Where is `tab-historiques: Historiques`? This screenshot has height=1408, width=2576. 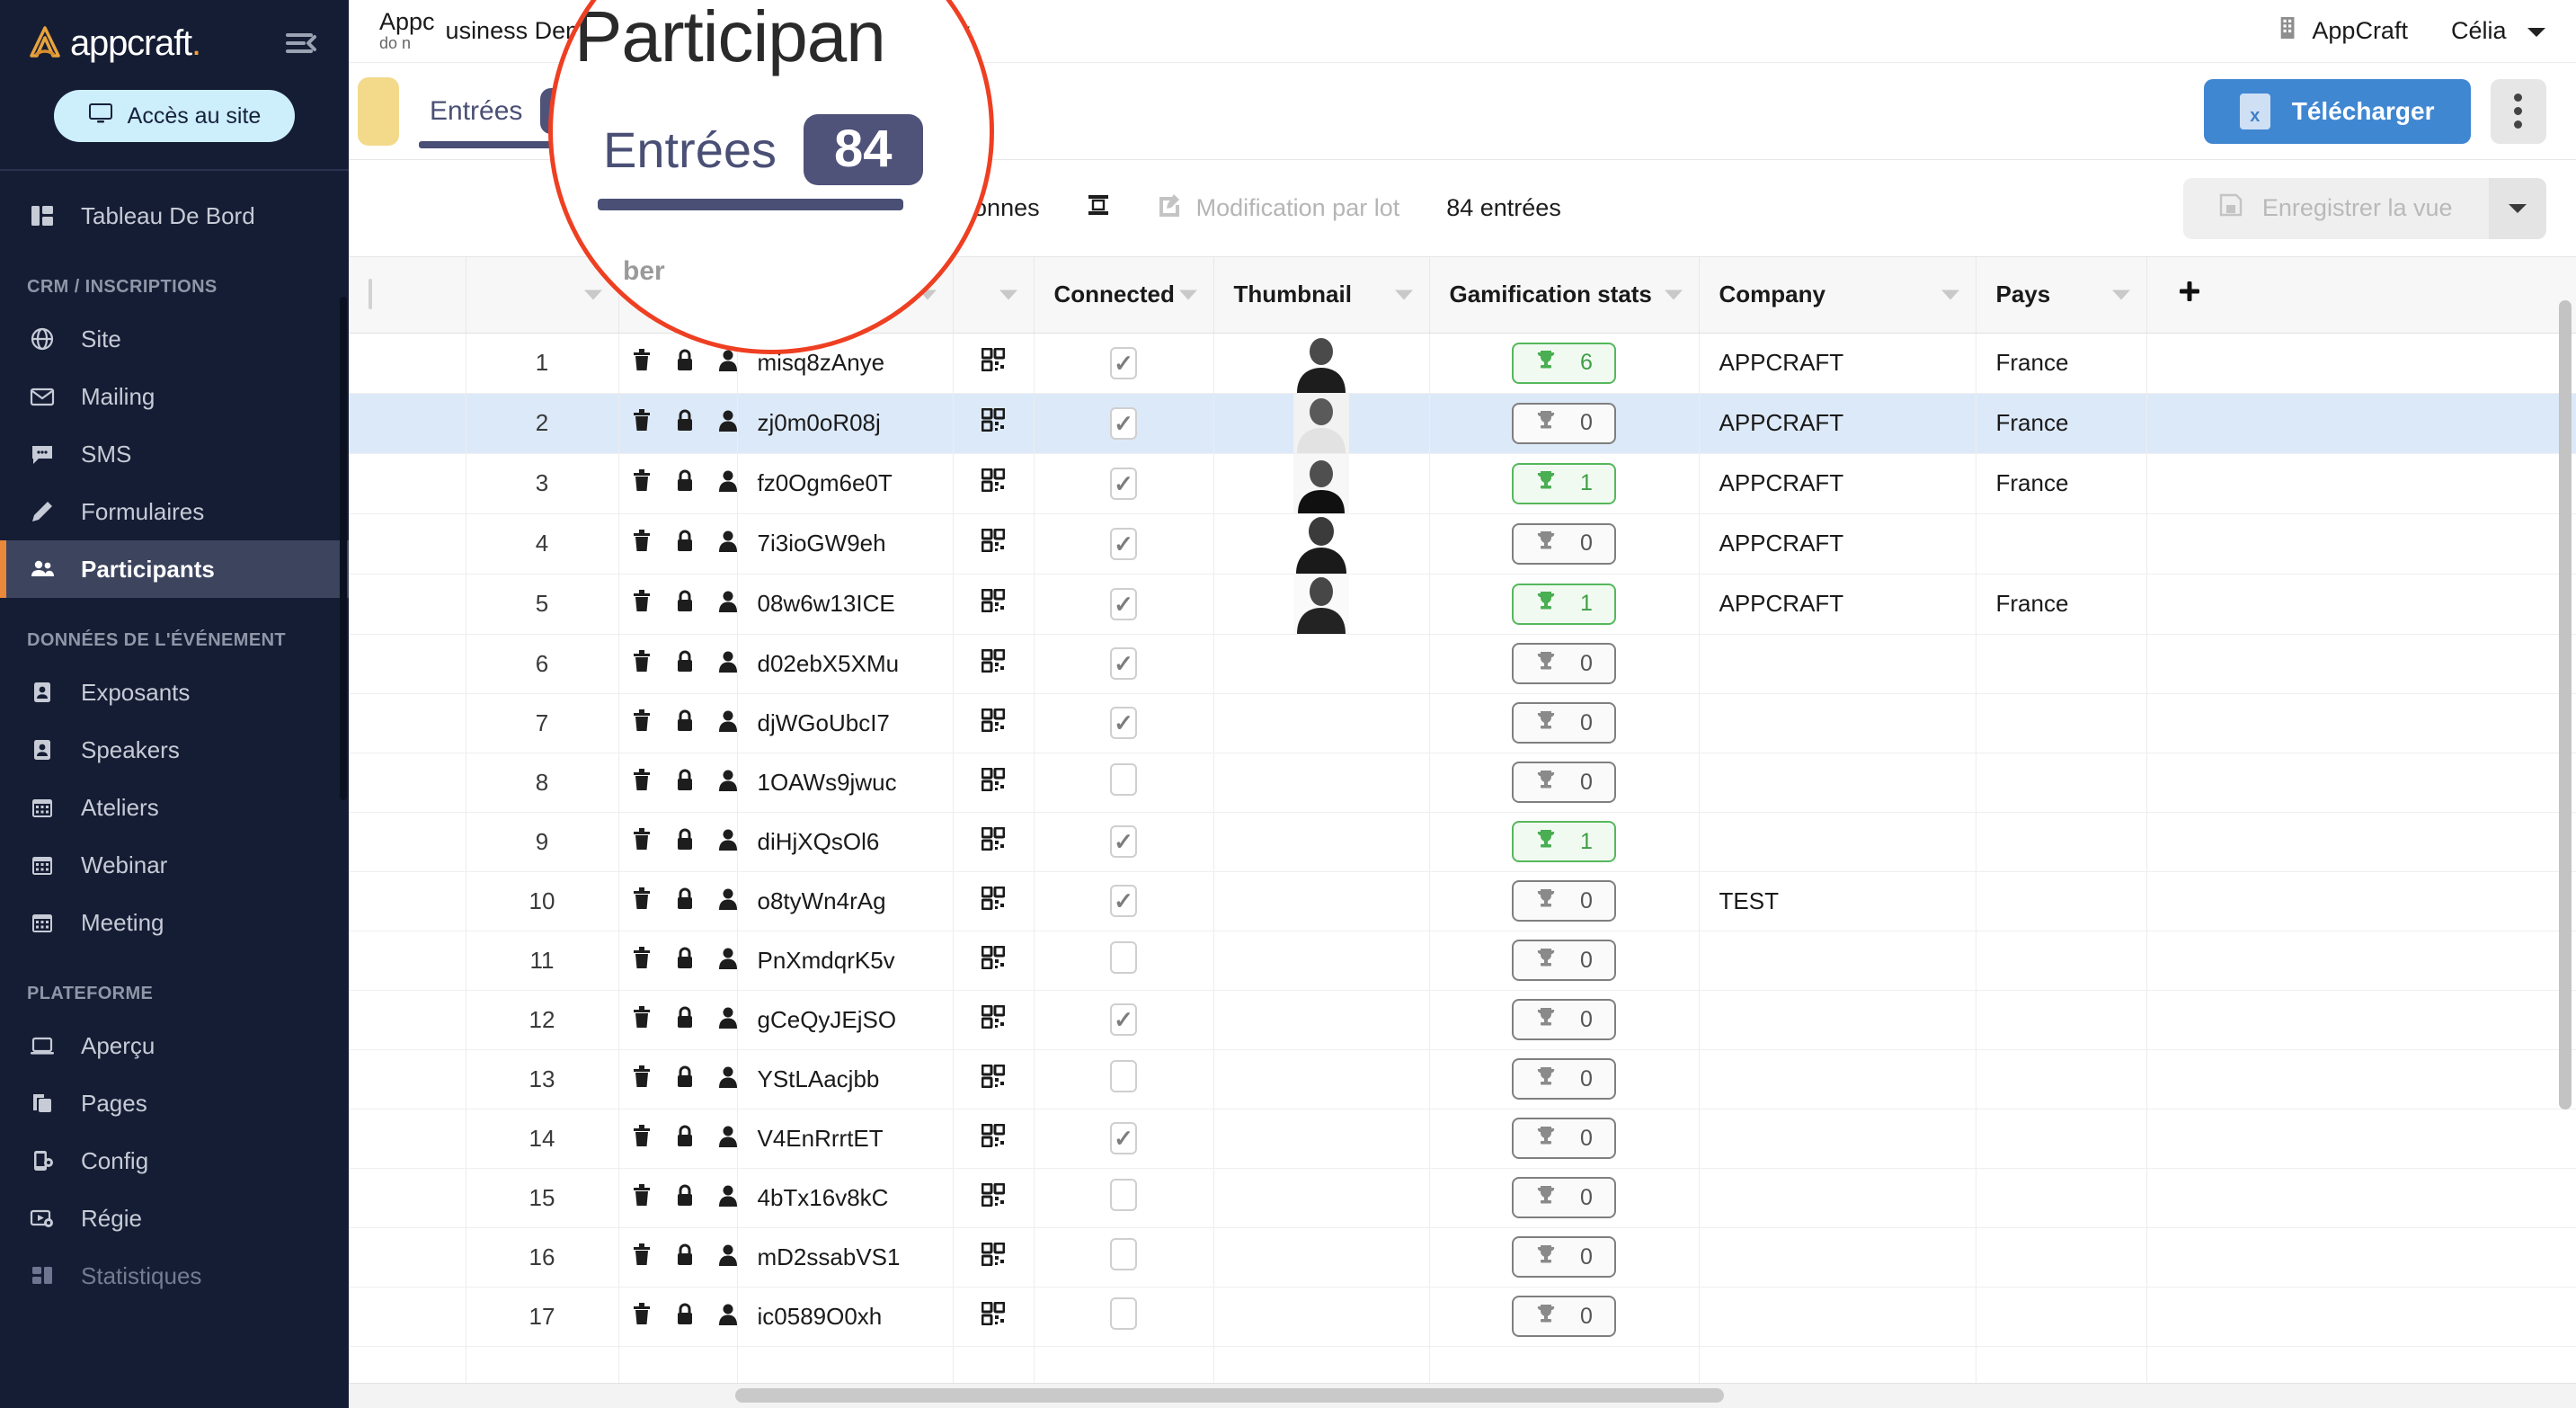 tab-historiques: Historiques is located at coordinates (895, 111).